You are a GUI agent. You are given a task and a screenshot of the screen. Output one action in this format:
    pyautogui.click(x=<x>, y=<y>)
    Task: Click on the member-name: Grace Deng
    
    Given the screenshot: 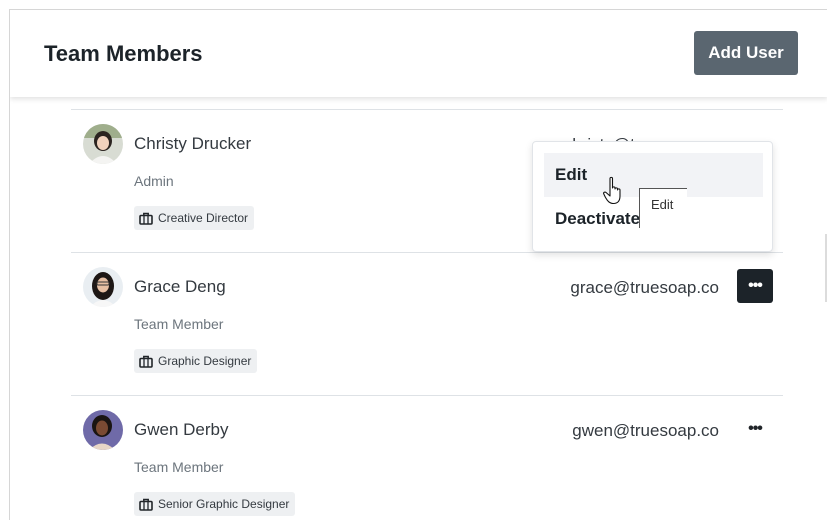 What is the action you would take?
    pyautogui.click(x=180, y=286)
    